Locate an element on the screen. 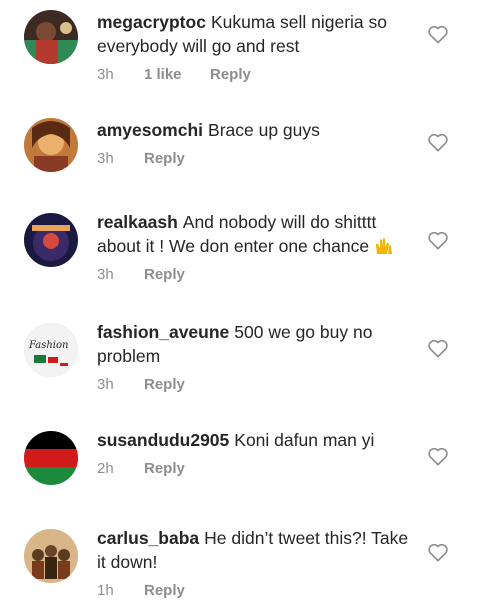 The height and width of the screenshot is (611, 480). username: susandudu2905 is located at coordinates (163, 440).